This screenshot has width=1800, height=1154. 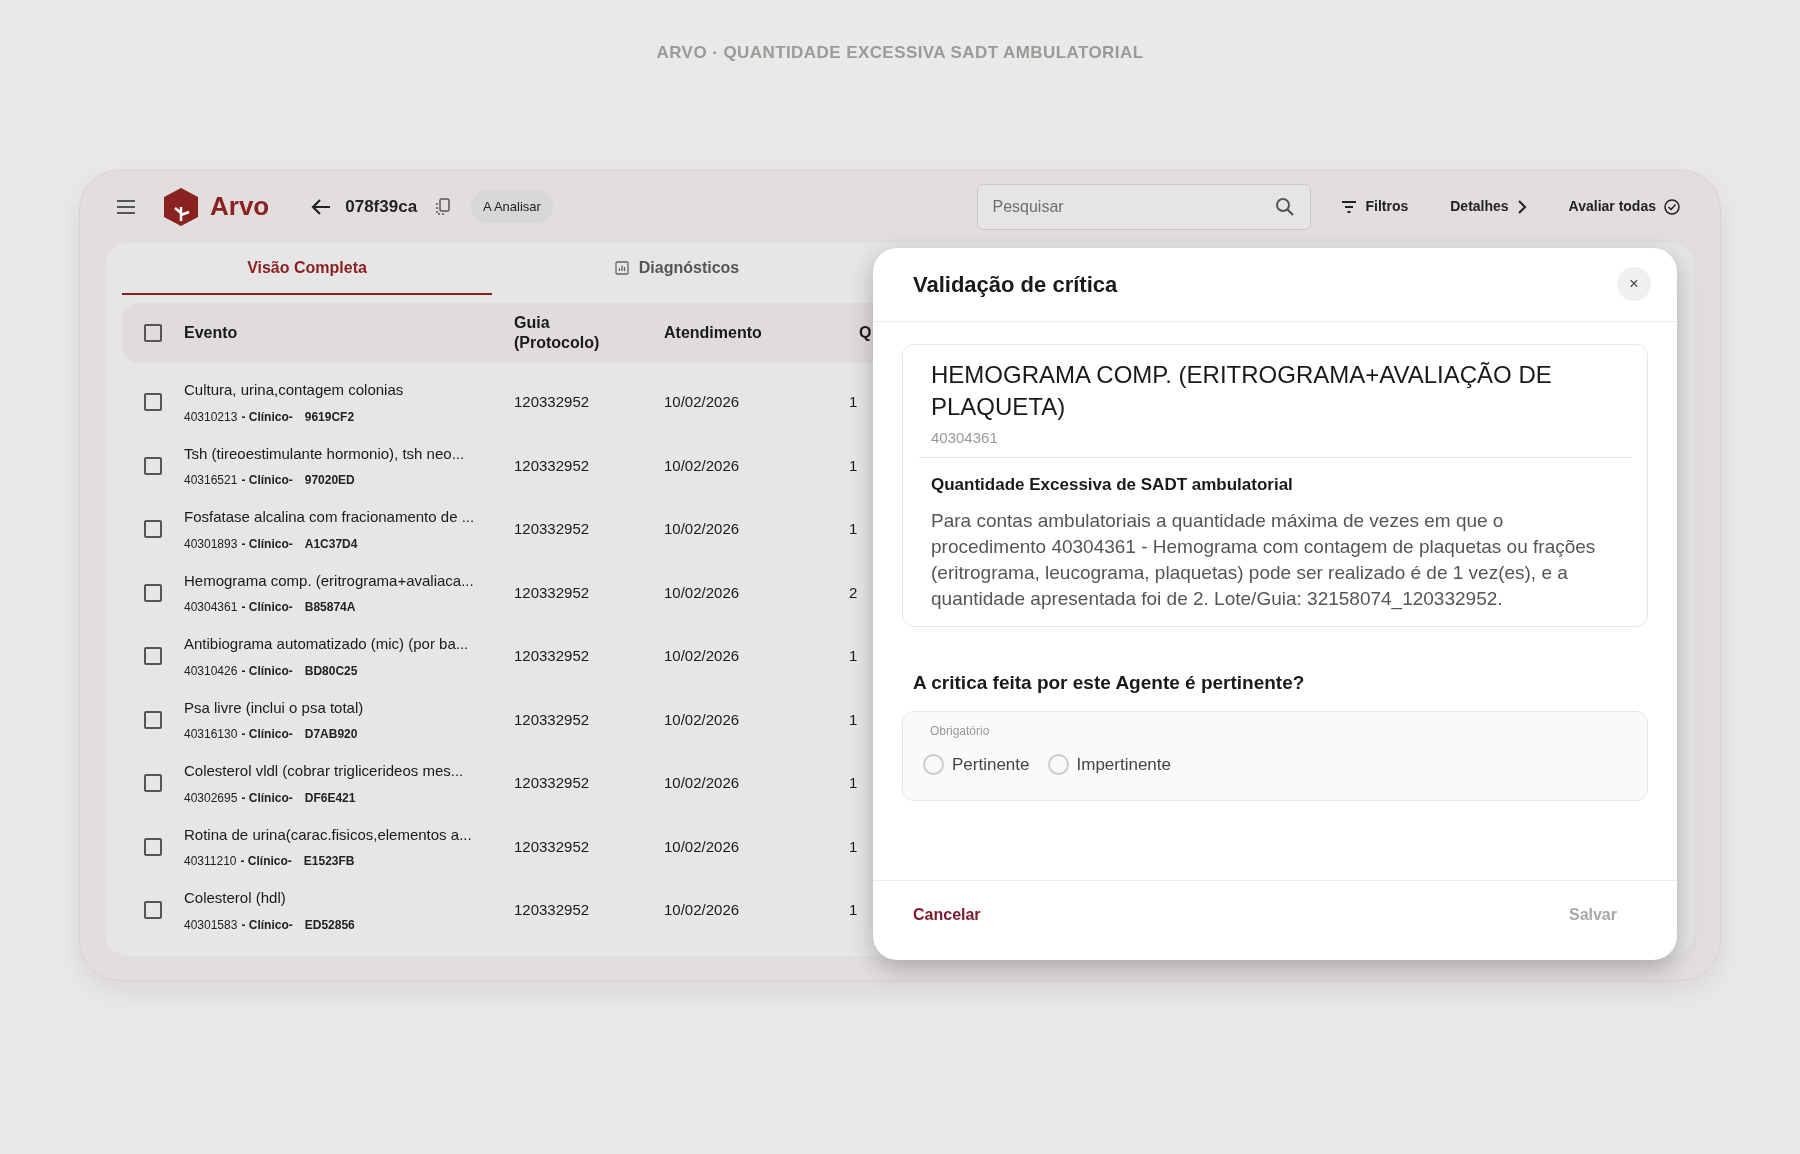 I want to click on brand-name: Arvo, so click(x=240, y=206).